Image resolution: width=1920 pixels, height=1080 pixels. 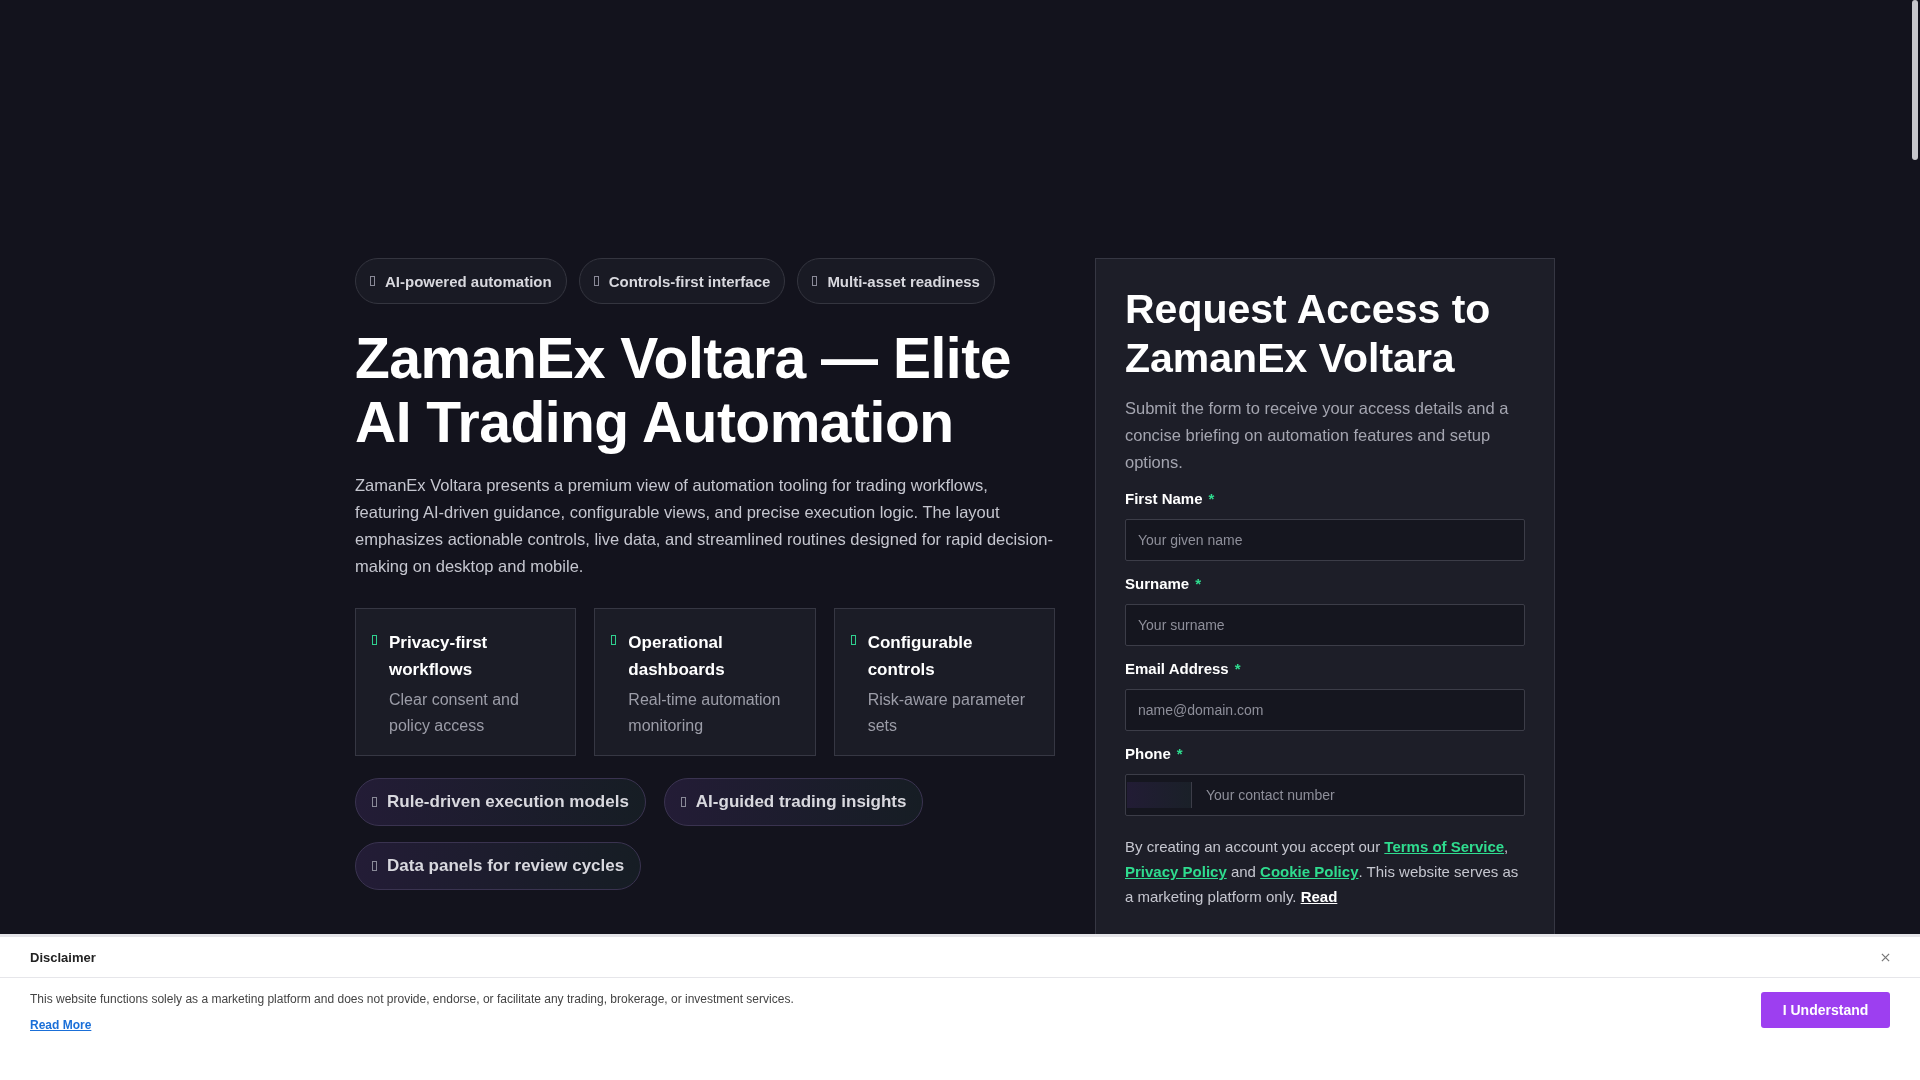 What do you see at coordinates (1915, 80) in the screenshot?
I see `scrollbar-thumb` at bounding box center [1915, 80].